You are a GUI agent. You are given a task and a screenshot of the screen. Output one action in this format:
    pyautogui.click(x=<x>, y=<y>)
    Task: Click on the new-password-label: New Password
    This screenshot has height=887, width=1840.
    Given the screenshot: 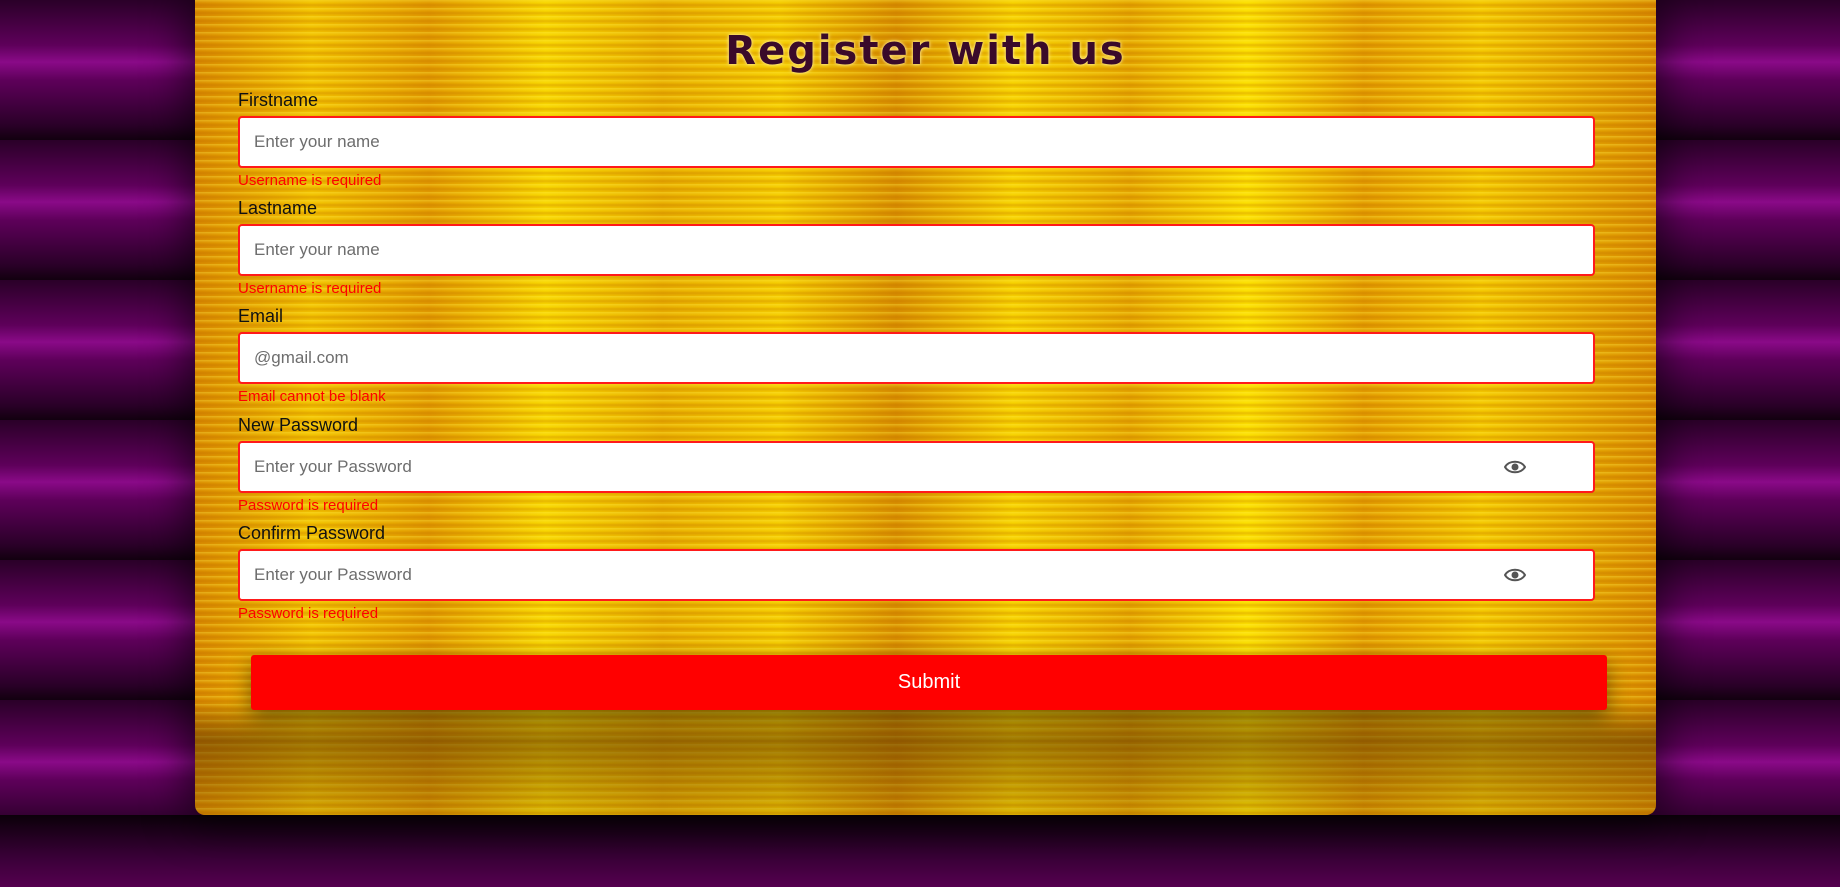 What is the action you would take?
    pyautogui.click(x=298, y=425)
    